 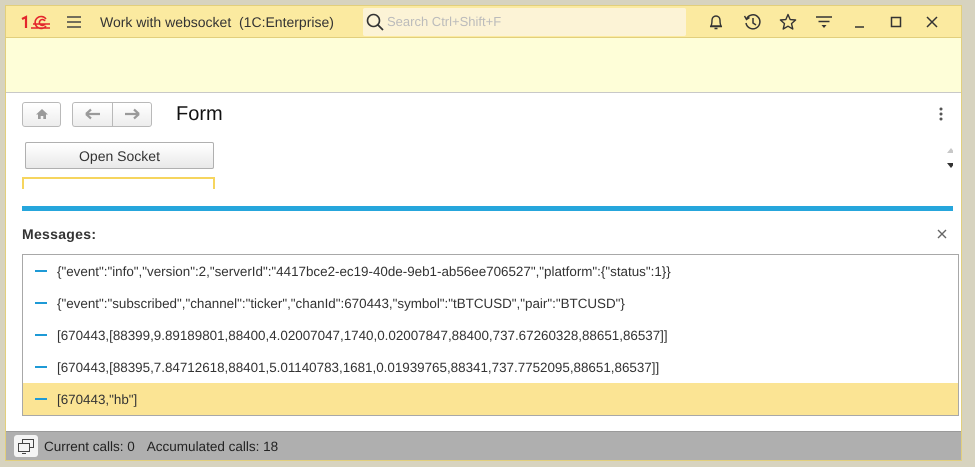 What do you see at coordinates (200, 114) in the screenshot?
I see `form-title: Form` at bounding box center [200, 114].